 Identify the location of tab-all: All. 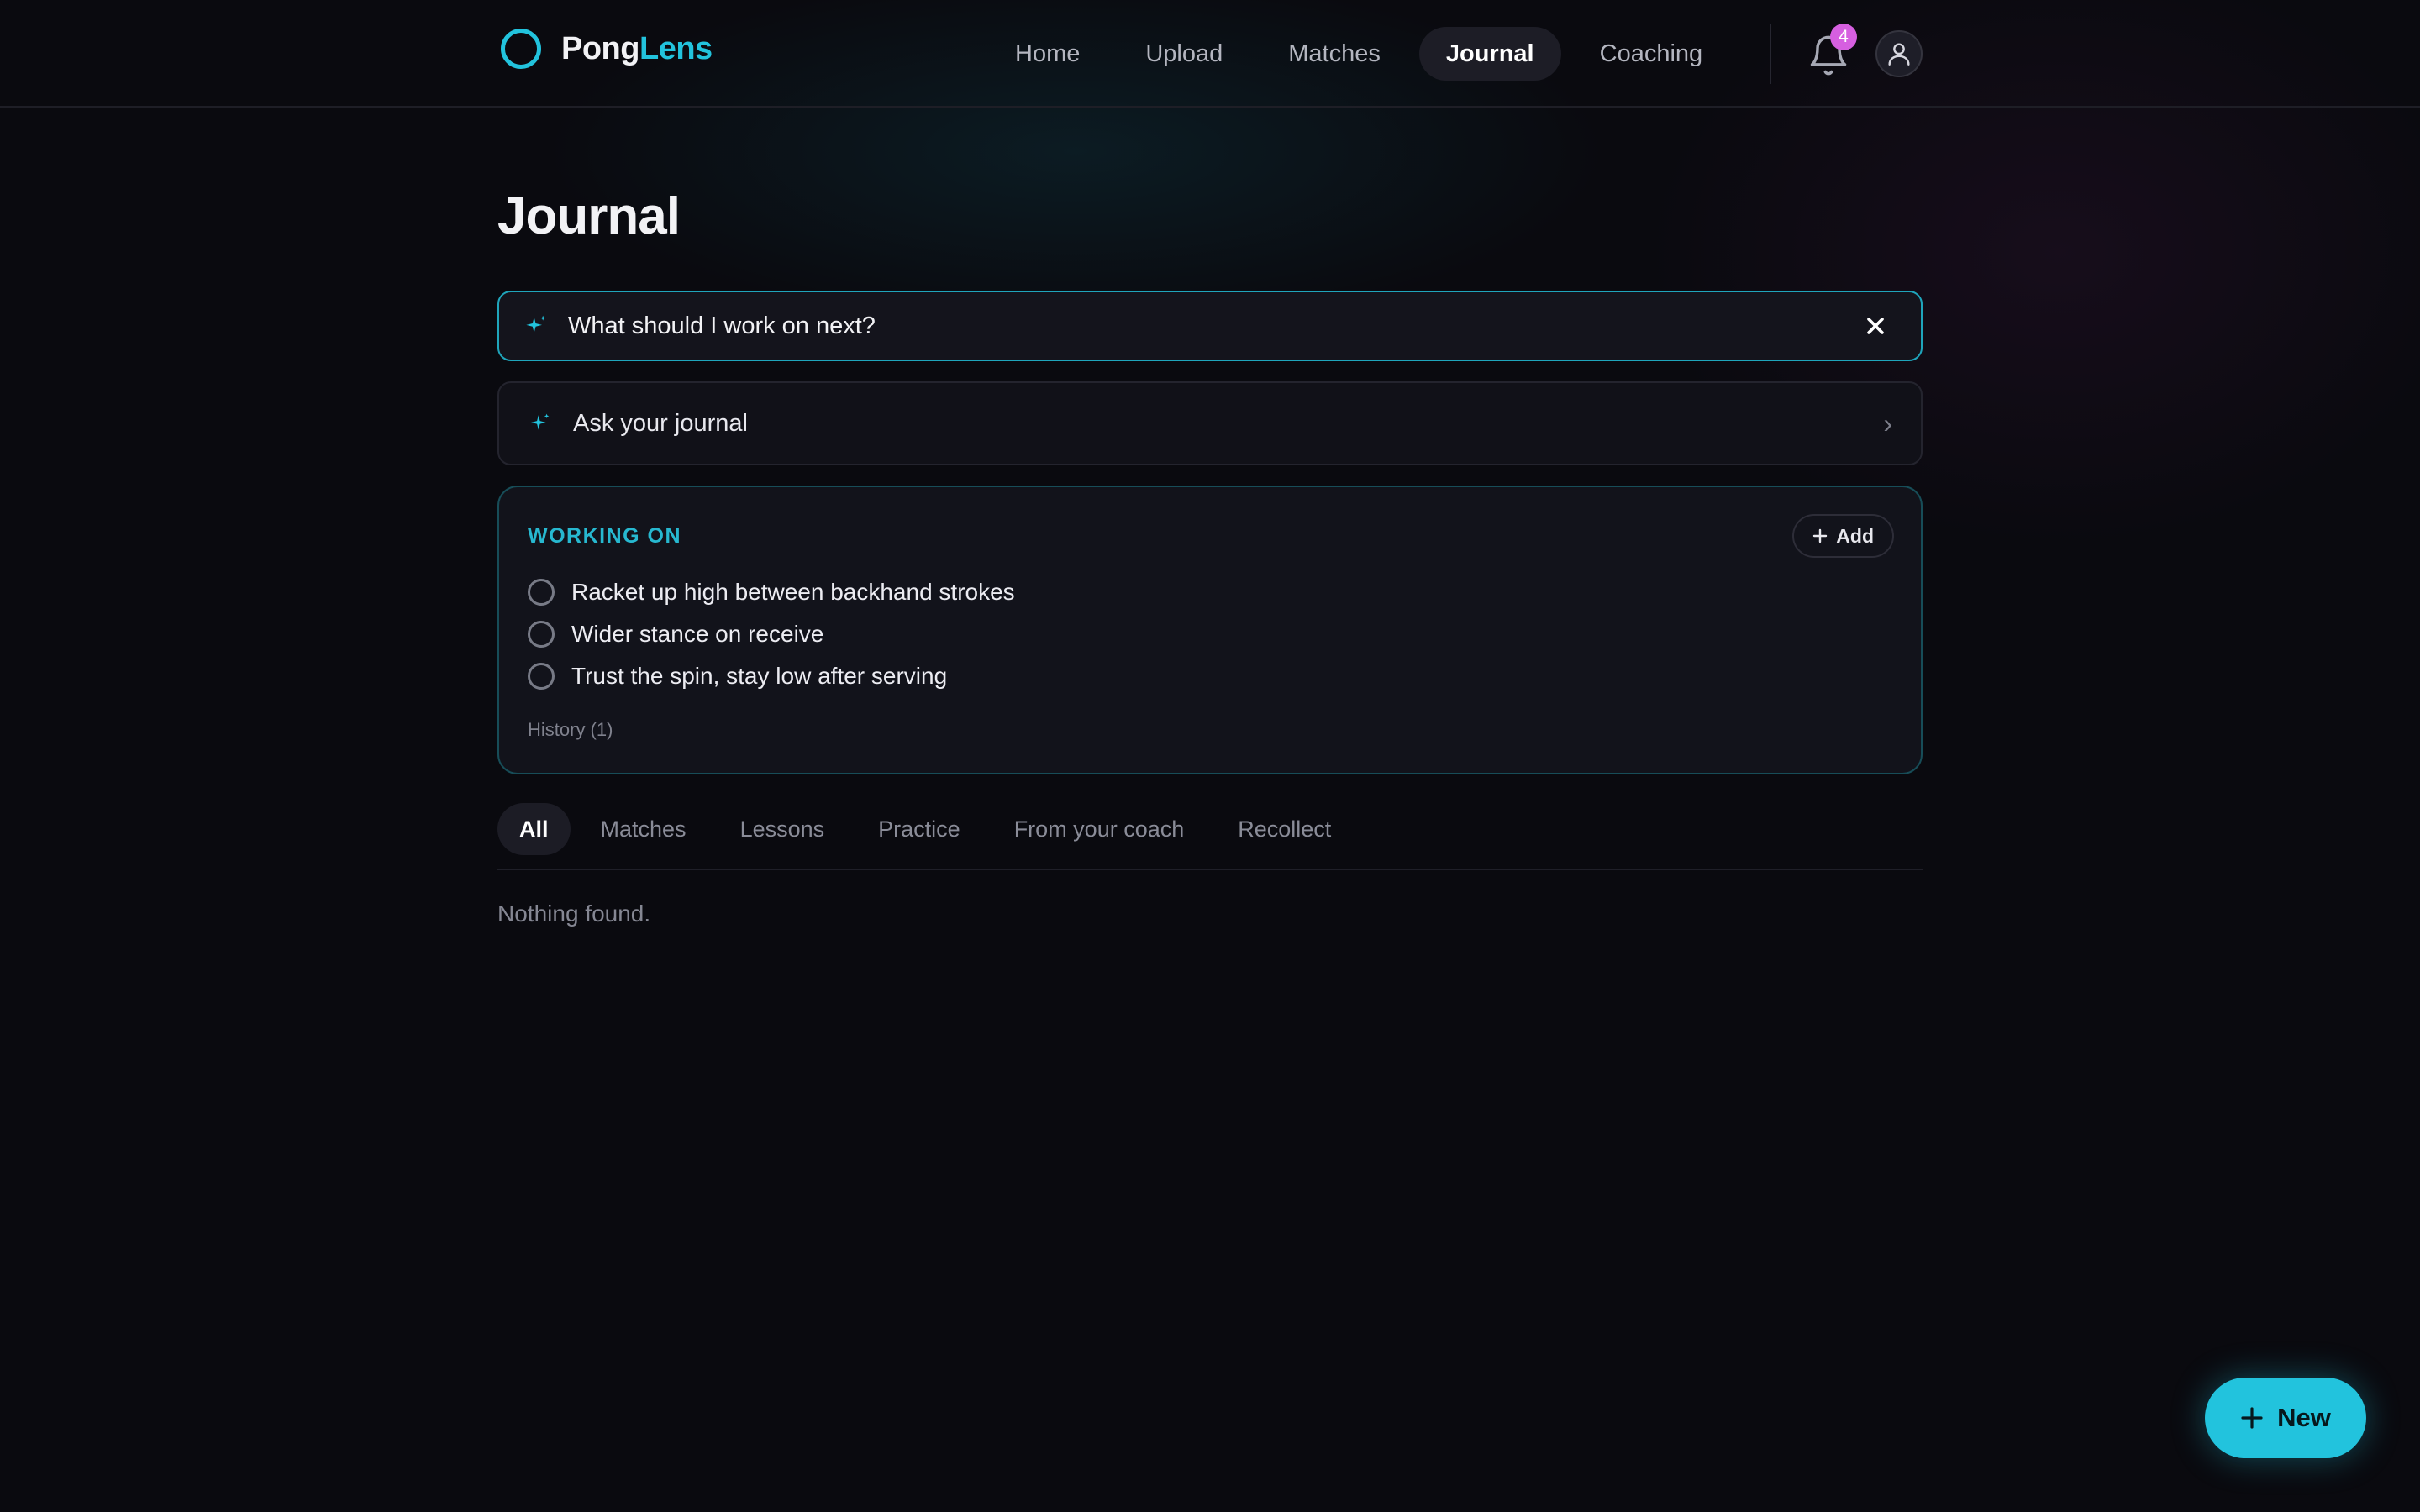
(534, 829).